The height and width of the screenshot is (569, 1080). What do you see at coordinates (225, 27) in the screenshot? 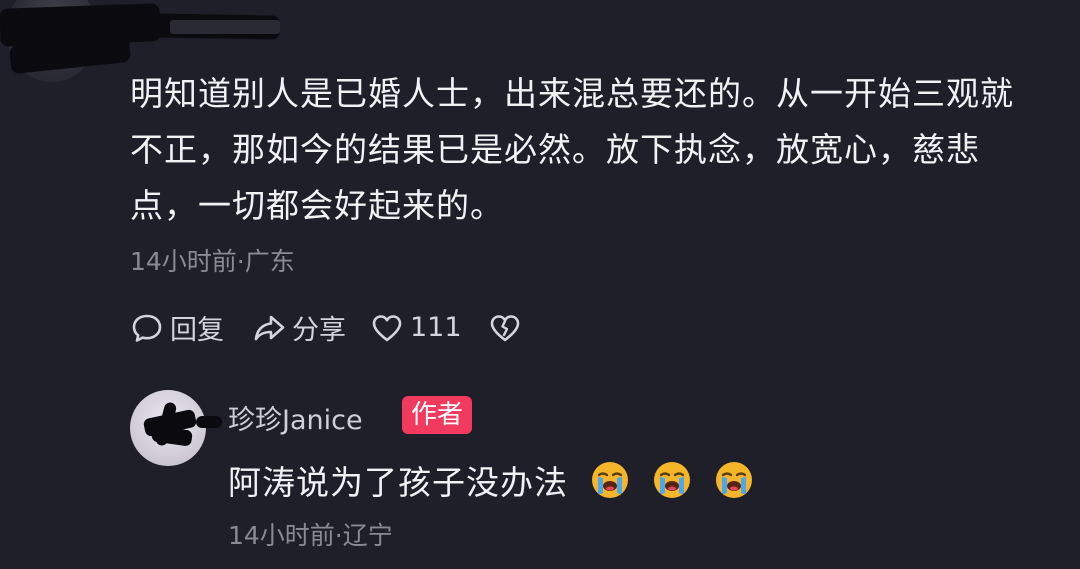
I see `redacted-username` at bounding box center [225, 27].